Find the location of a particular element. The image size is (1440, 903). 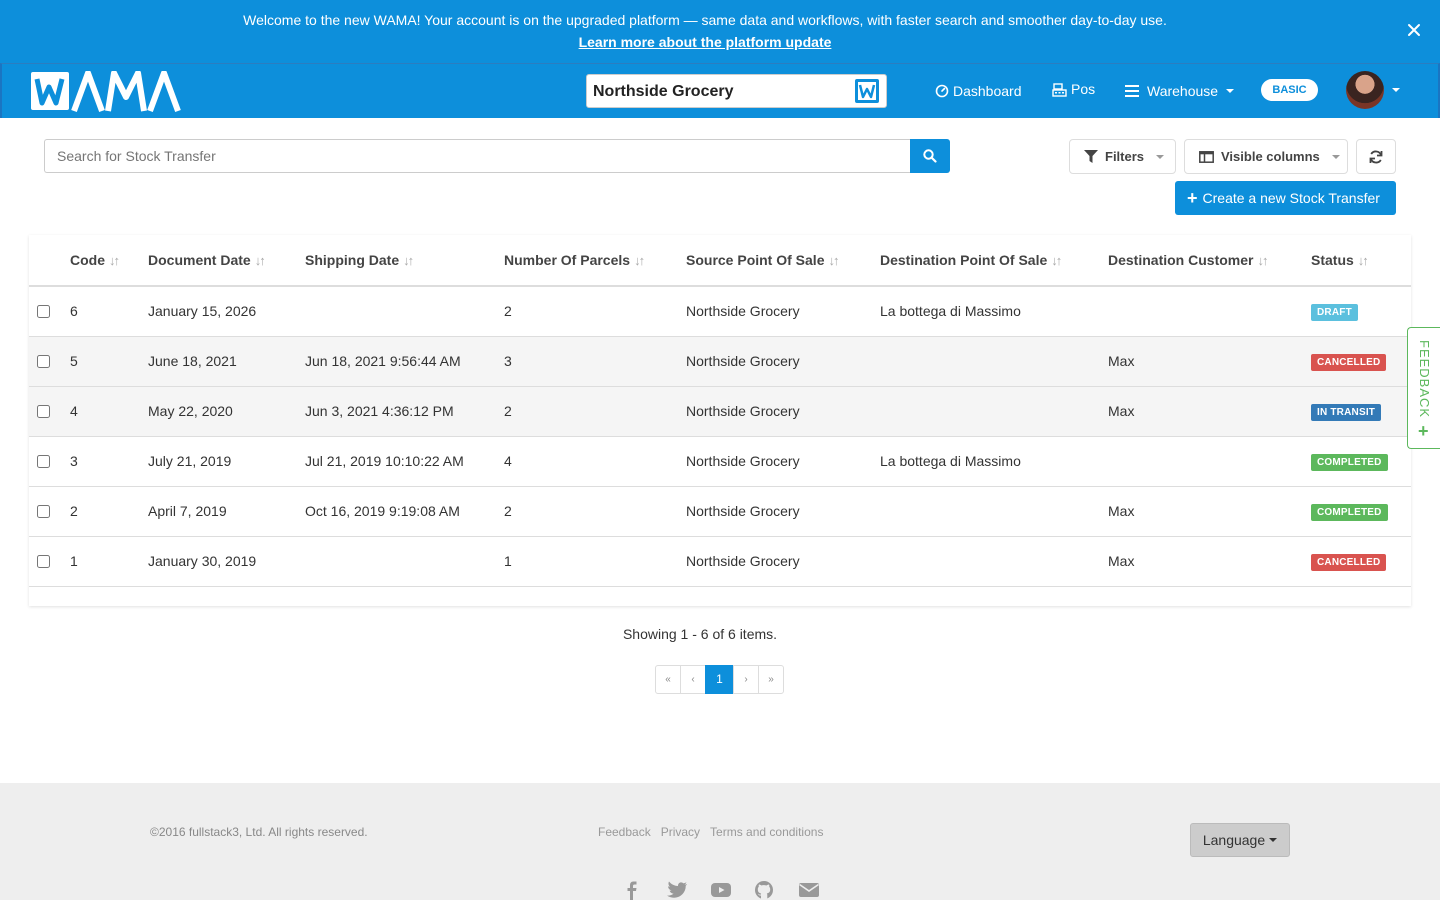

nav-warehouse: Warehouse is located at coordinates (1180, 91).